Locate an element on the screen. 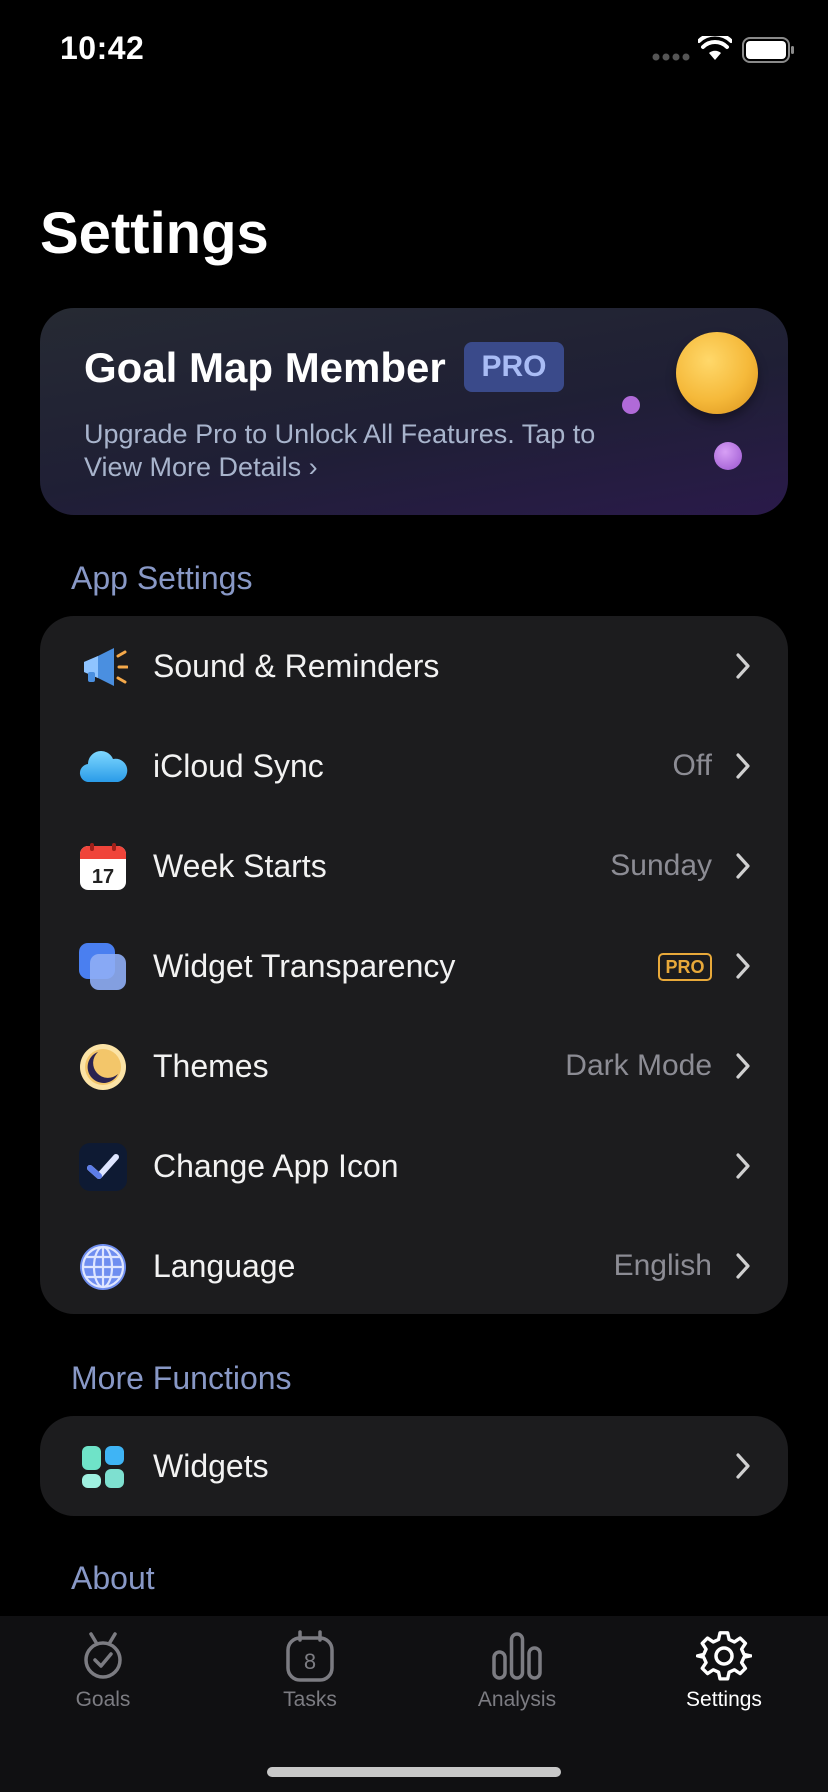 This screenshot has height=1792, width=828. calendar-icon-day: 17 is located at coordinates (103, 877).